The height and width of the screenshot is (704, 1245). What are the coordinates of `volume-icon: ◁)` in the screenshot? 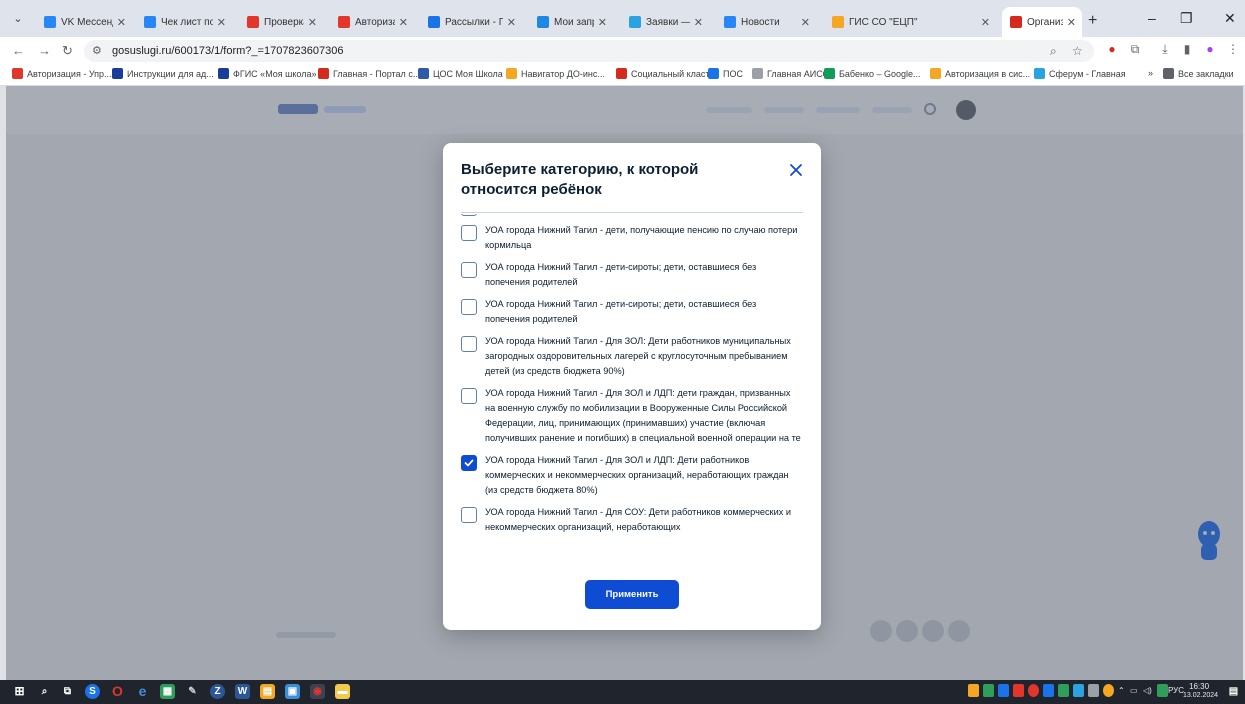 It's located at (1147, 690).